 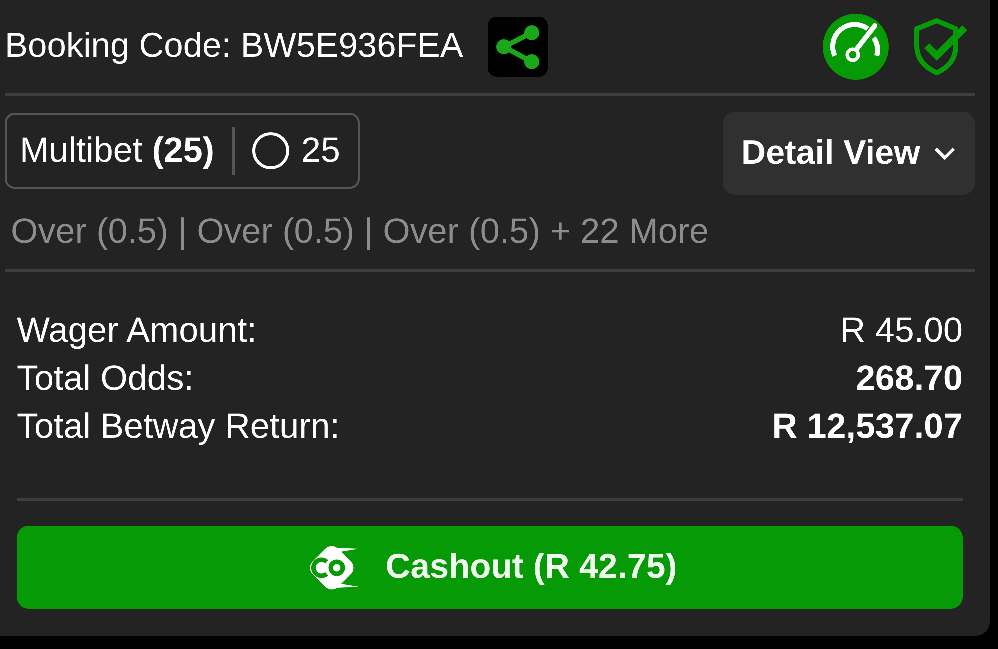 What do you see at coordinates (945, 153) in the screenshot?
I see `chevron-down-icon` at bounding box center [945, 153].